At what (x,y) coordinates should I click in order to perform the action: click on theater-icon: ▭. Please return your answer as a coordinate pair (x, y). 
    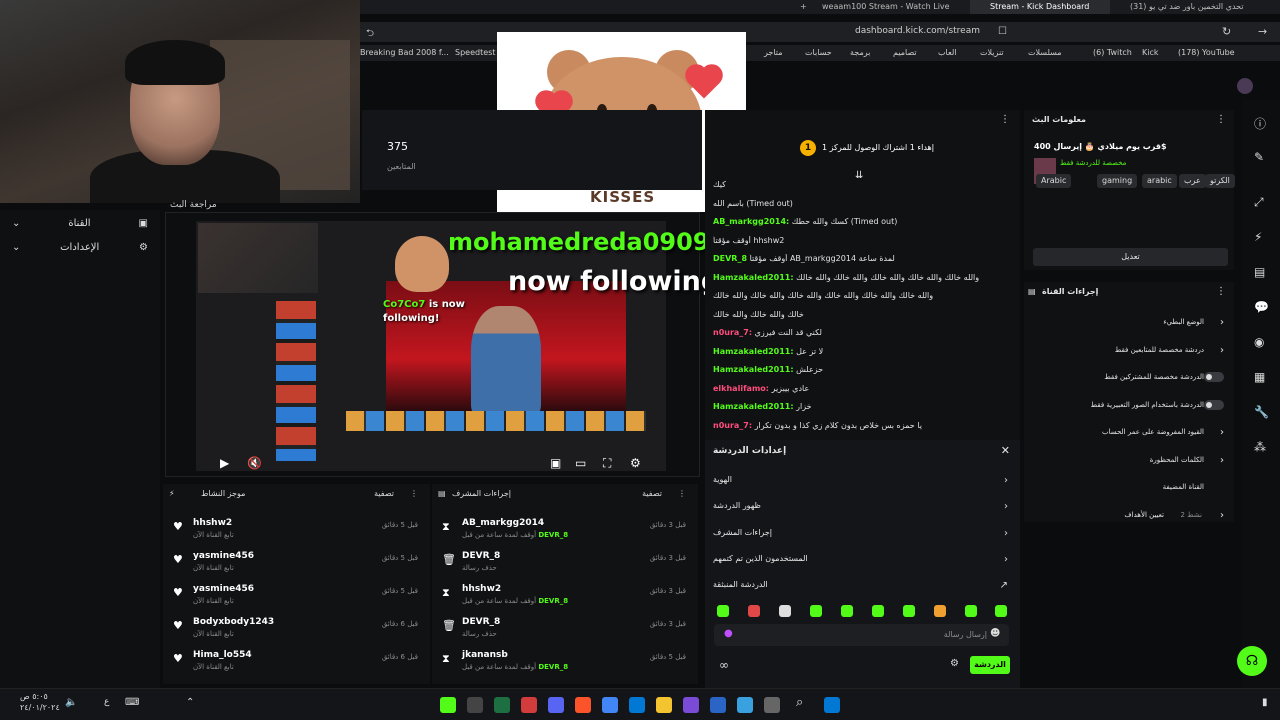
    Looking at the image, I should click on (580, 463).